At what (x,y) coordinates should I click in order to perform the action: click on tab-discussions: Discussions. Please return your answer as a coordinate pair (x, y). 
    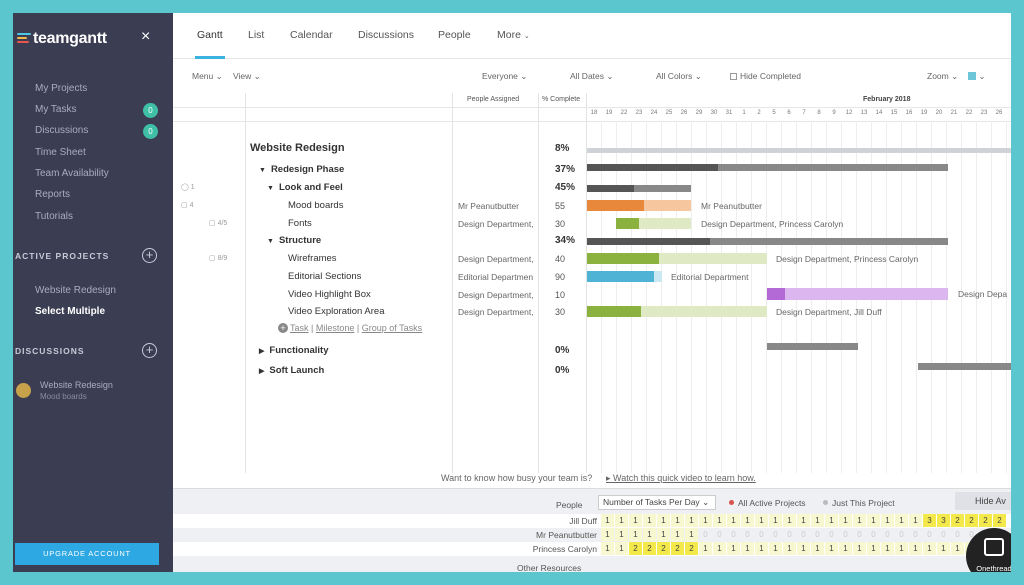
    Looking at the image, I should click on (386, 35).